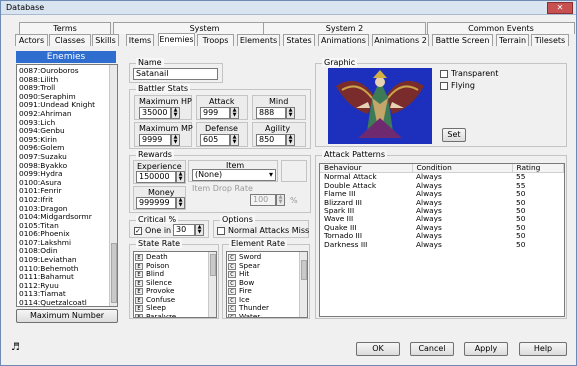 This screenshot has height=366, width=577. Describe the element at coordinates (180, 203) in the screenshot. I see `money-spinner: ▲ ▼` at that location.